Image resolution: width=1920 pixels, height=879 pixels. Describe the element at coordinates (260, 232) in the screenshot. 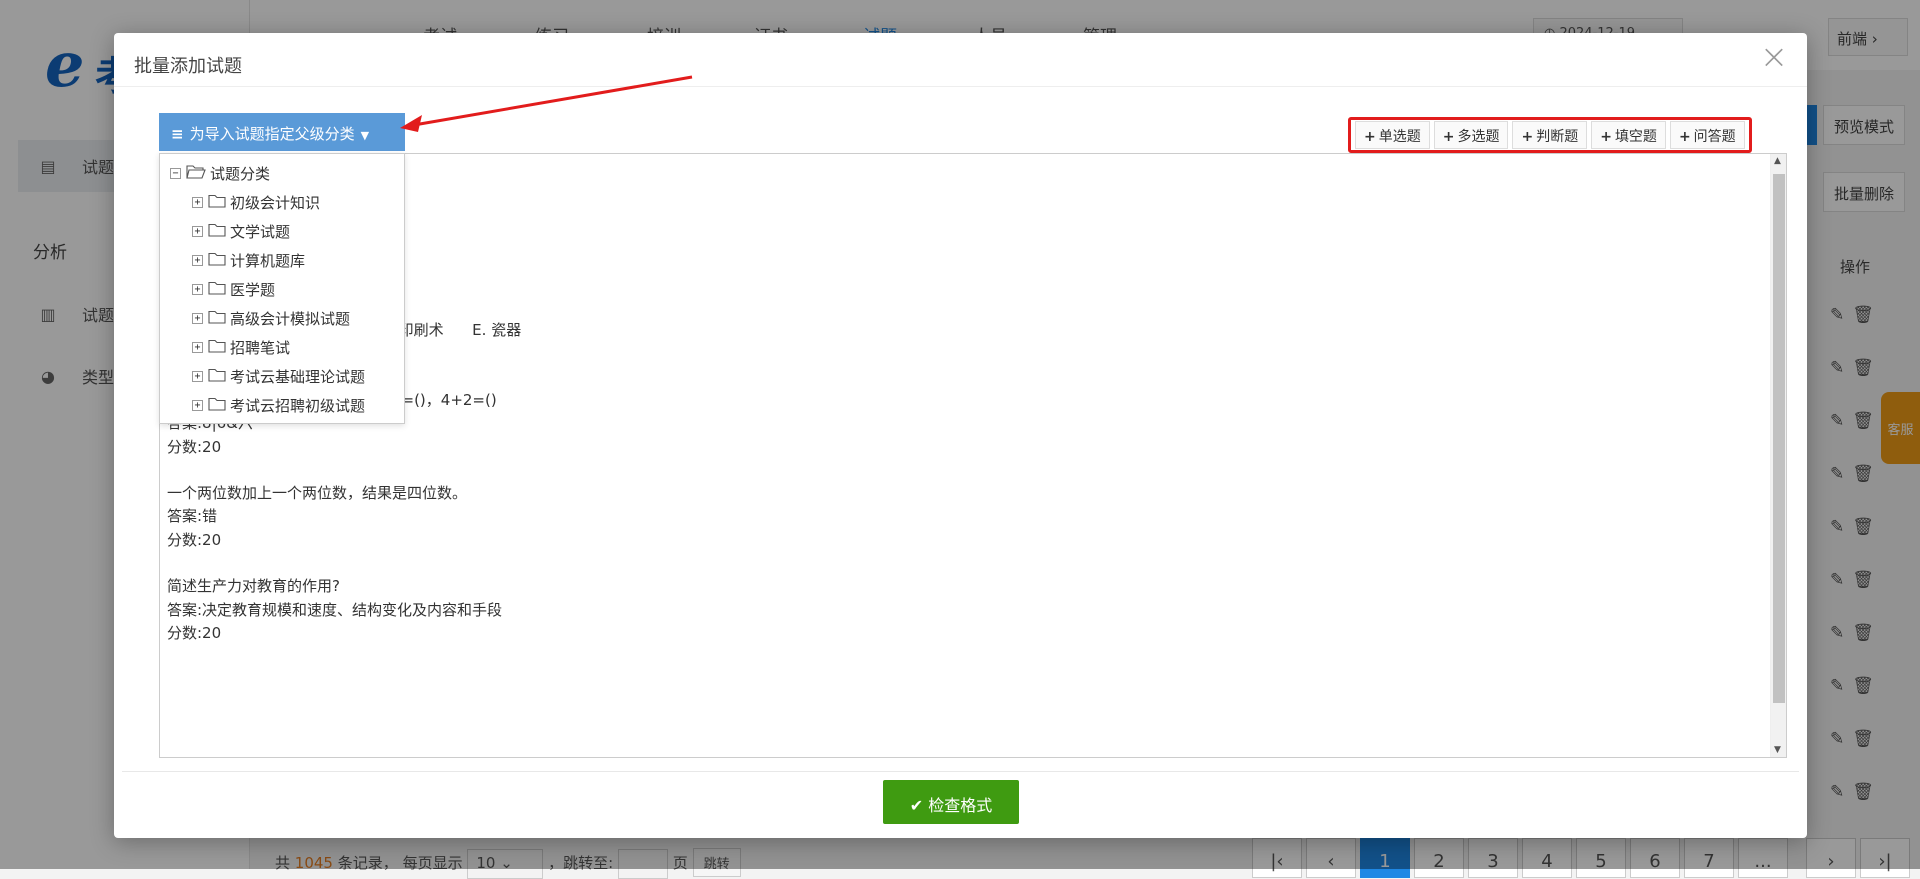

I see `tree-node-label: 文学试题` at that location.